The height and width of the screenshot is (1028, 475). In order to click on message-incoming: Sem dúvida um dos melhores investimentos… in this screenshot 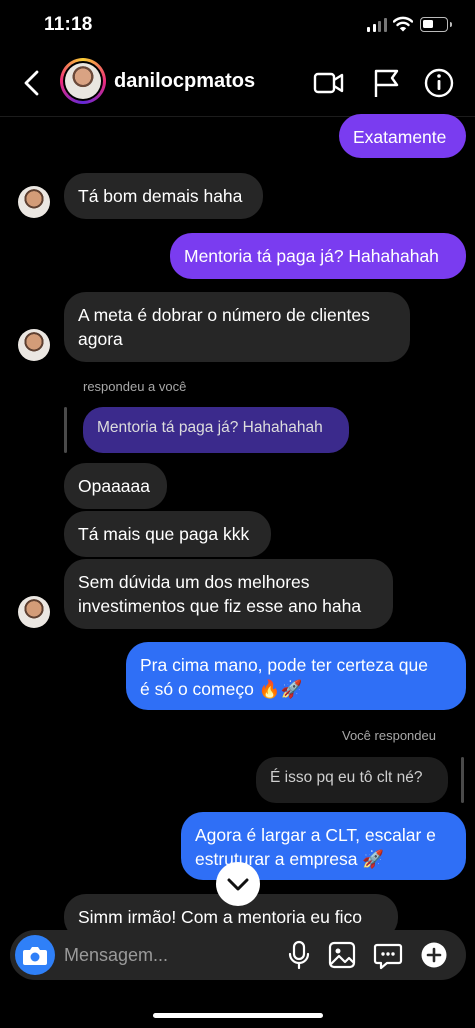, I will do `click(228, 594)`.